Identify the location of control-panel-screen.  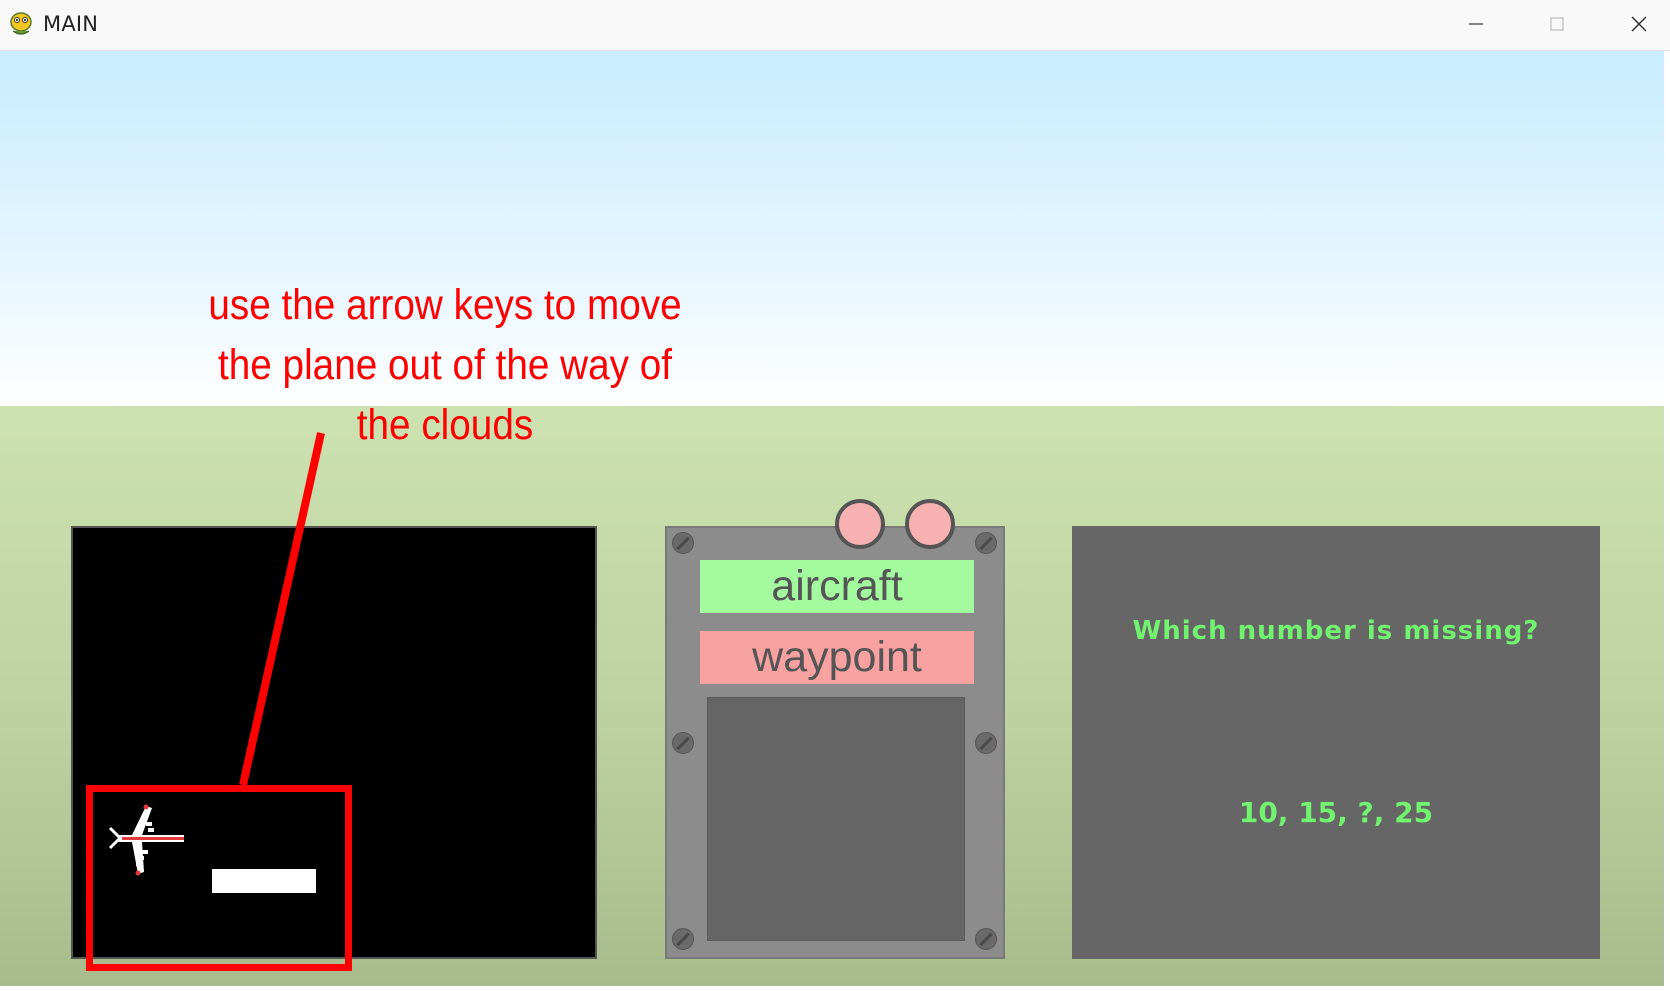
(836, 819).